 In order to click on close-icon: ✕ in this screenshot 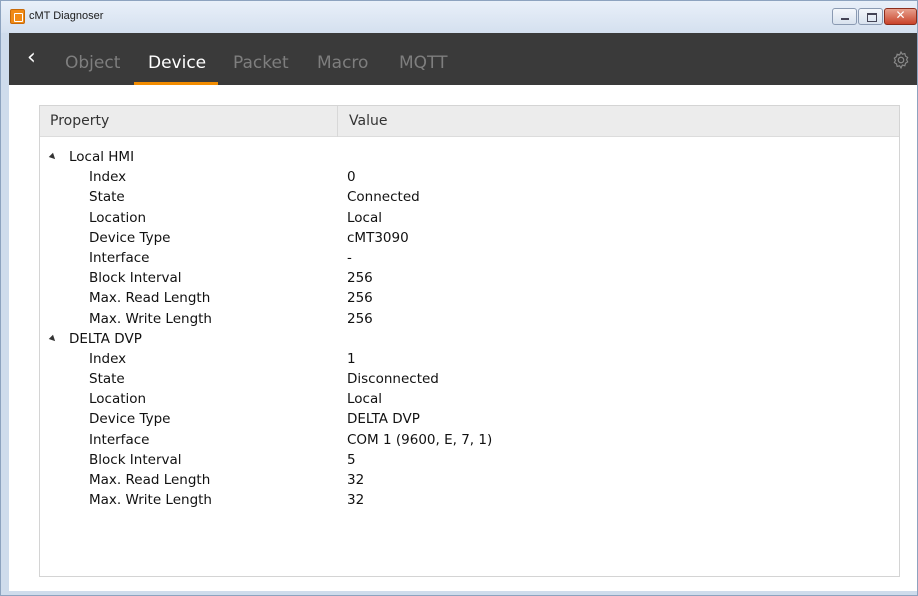, I will do `click(900, 15)`.